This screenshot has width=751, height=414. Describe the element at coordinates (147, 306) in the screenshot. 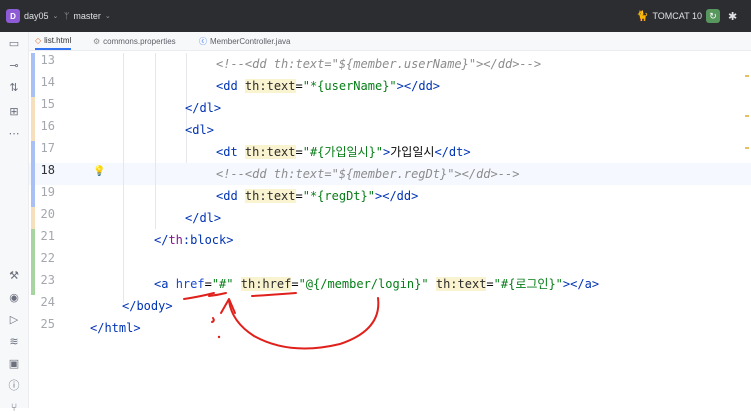

I see `code-line-24: </body>` at that location.